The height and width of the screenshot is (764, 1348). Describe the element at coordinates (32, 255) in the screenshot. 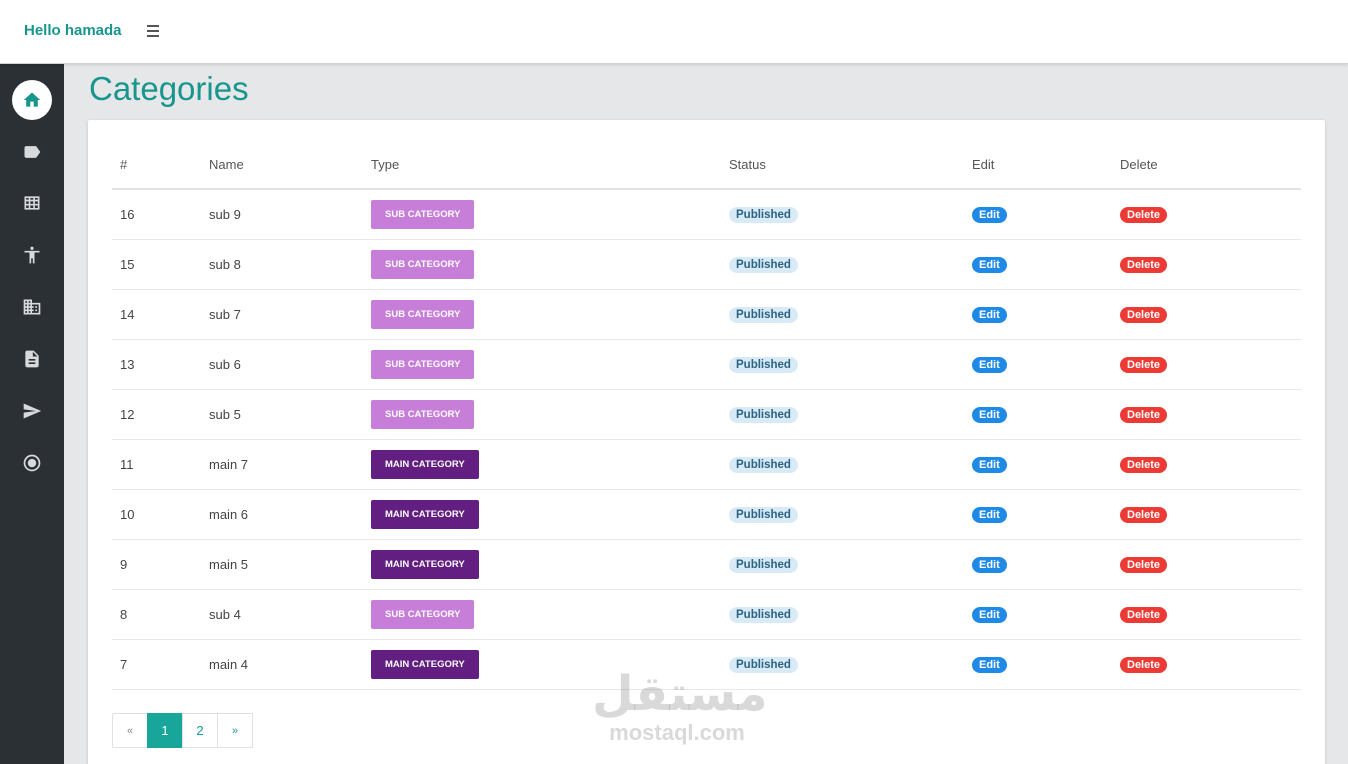

I see `sidebar-item-accessibility` at that location.